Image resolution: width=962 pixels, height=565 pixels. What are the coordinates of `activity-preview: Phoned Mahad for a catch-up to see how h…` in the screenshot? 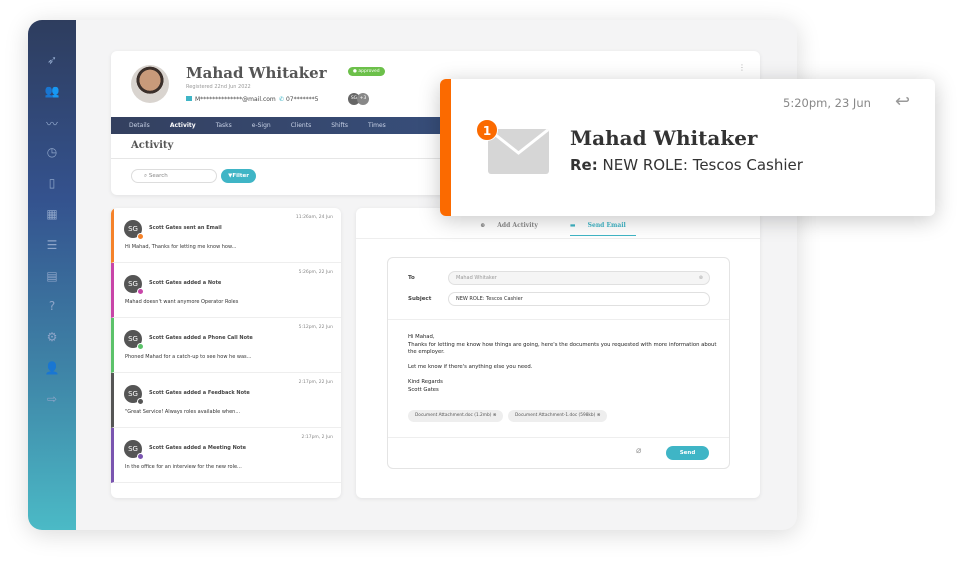 It's located at (188, 357).